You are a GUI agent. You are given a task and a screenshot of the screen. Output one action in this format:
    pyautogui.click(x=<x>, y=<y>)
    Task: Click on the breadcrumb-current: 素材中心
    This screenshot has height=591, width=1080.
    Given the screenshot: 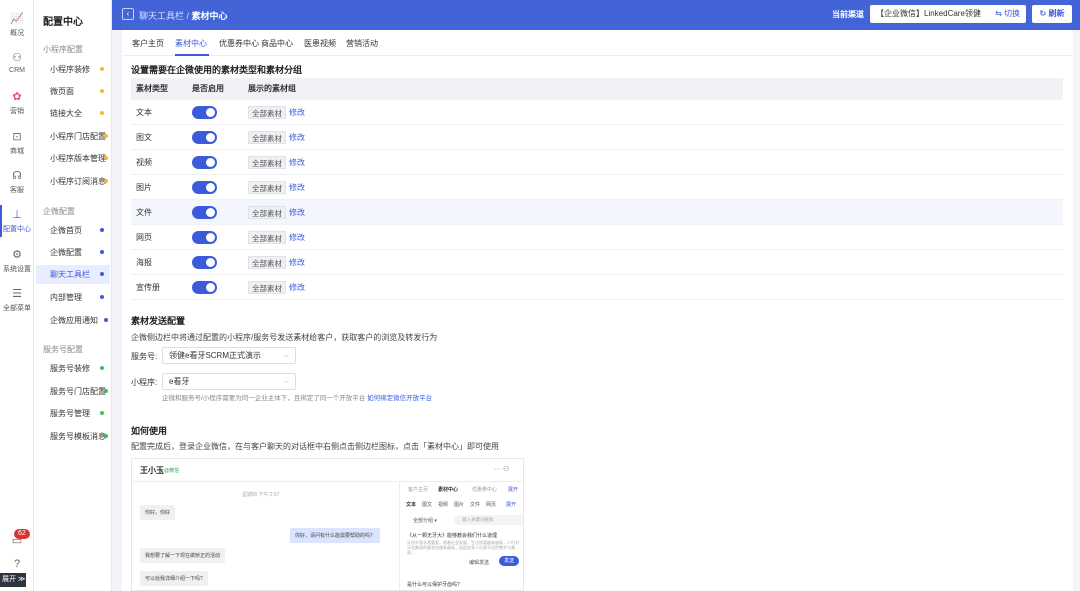 What is the action you would take?
    pyautogui.click(x=209, y=16)
    